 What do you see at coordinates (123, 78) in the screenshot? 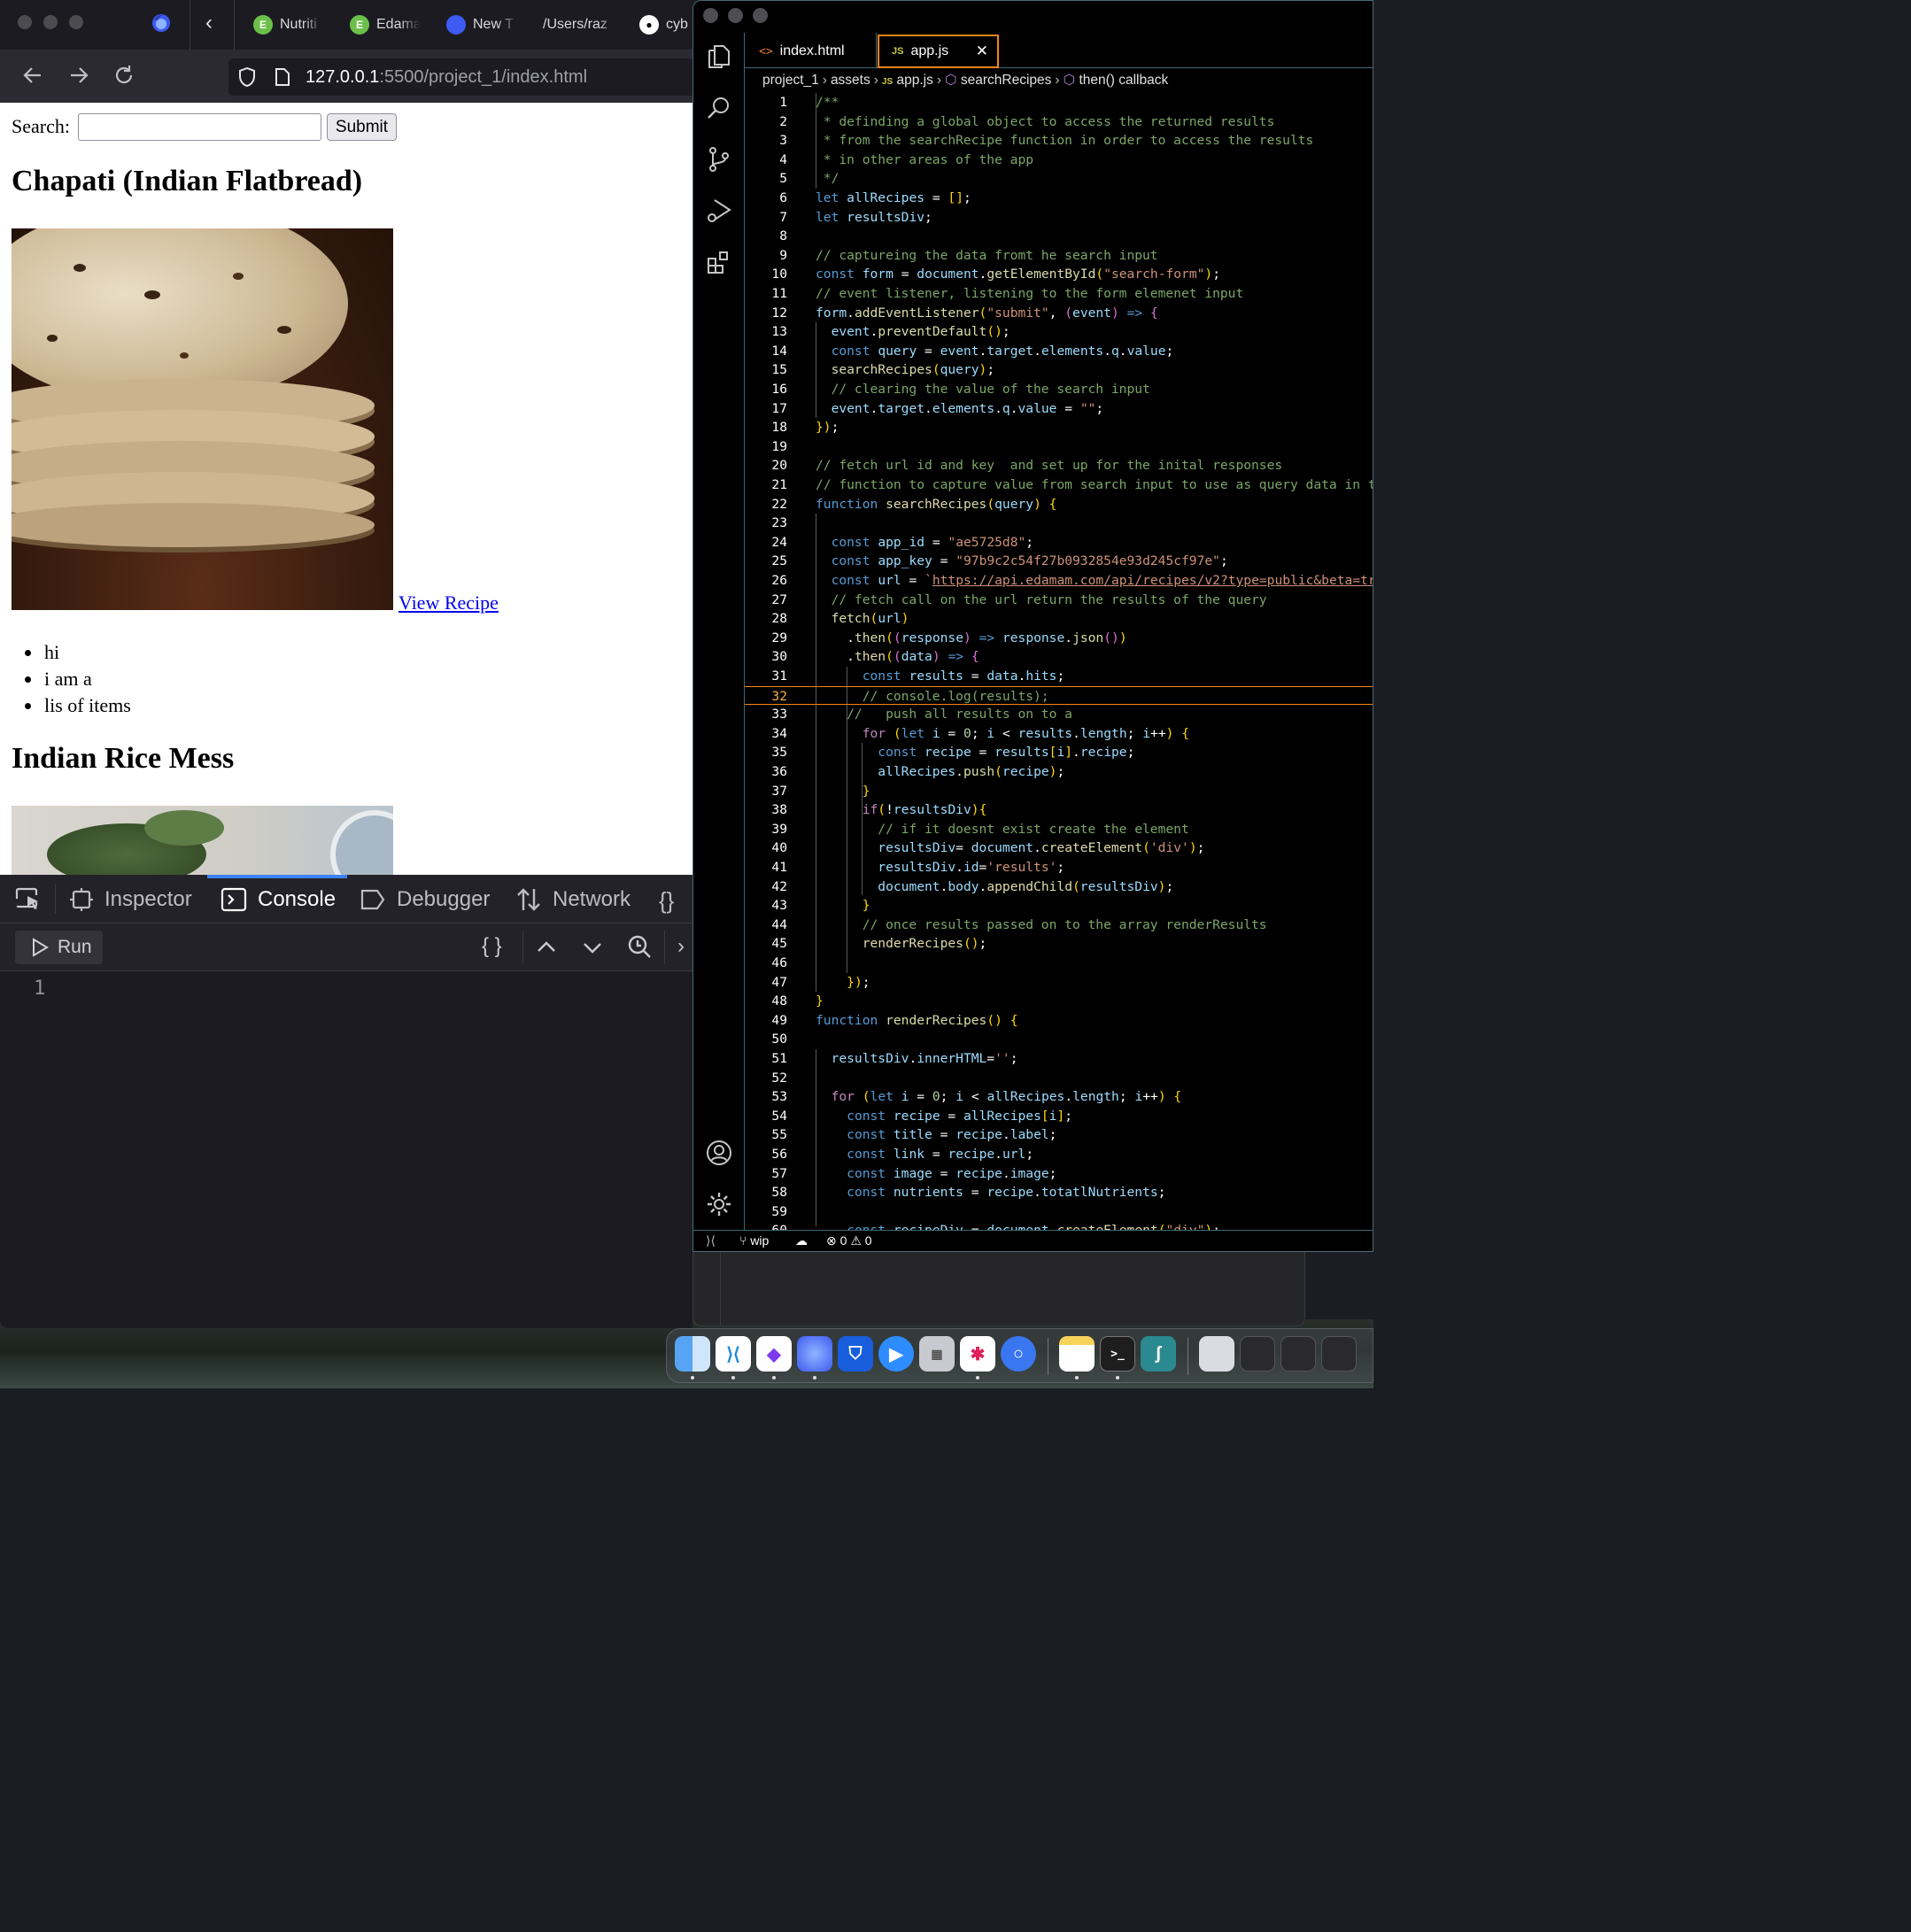
I see `reload-icon` at bounding box center [123, 78].